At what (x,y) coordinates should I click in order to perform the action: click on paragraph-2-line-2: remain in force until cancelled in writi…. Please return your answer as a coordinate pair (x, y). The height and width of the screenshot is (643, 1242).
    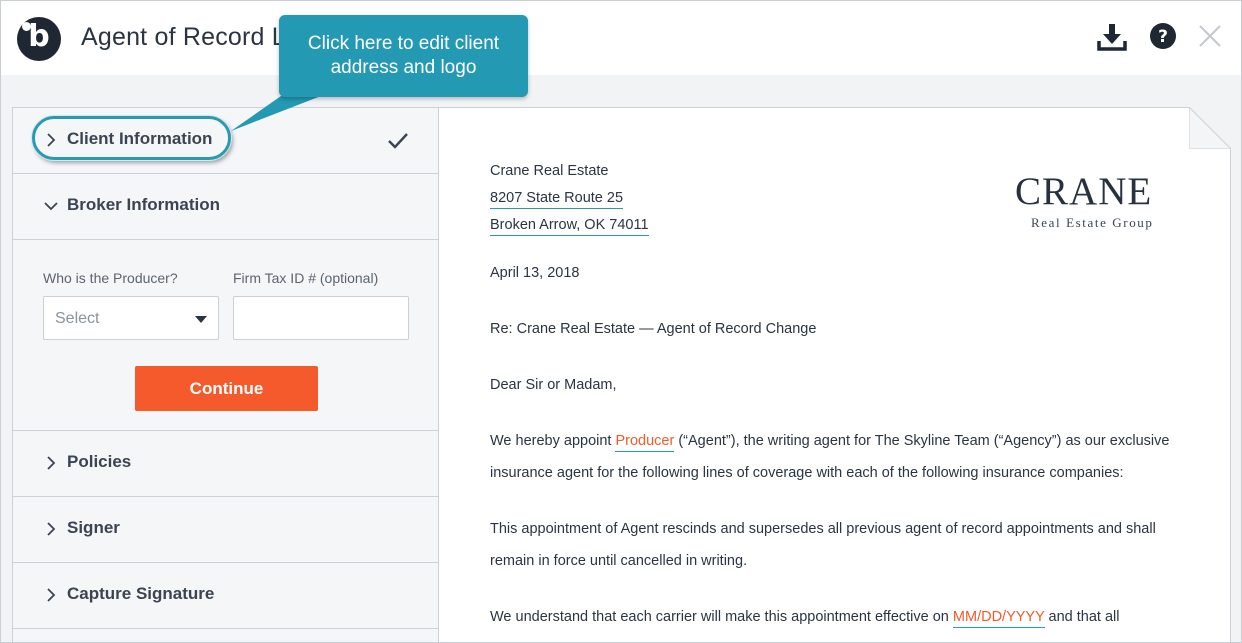
    Looking at the image, I should click on (619, 561).